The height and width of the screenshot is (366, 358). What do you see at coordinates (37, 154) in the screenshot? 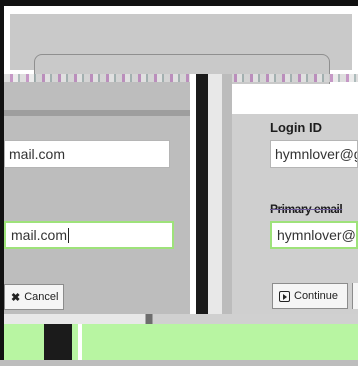
I see `email-field-value: mail.com` at bounding box center [37, 154].